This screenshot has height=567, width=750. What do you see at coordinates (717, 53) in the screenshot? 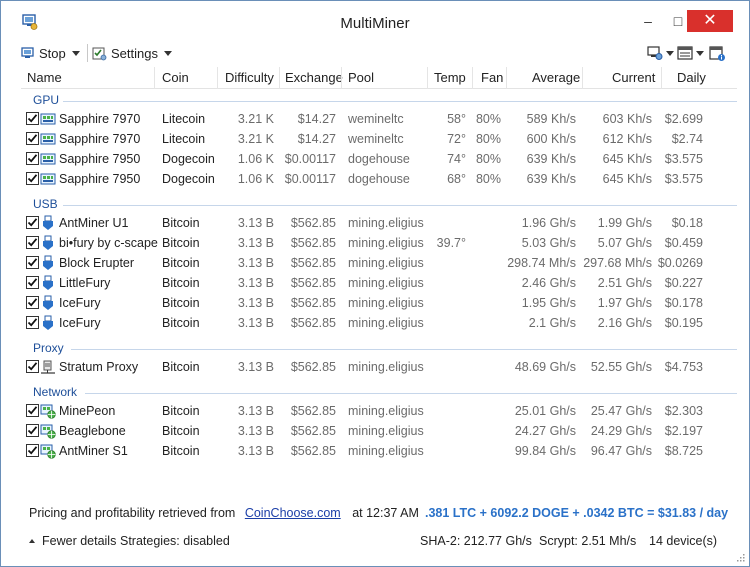
I see `details-panel-button` at bounding box center [717, 53].